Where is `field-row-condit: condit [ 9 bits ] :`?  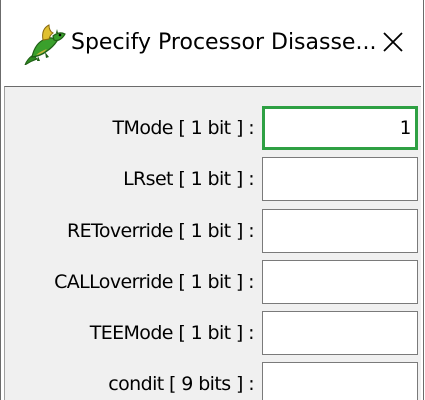
field-row-condit: condit [ 9 bits ] : is located at coordinates (213, 381).